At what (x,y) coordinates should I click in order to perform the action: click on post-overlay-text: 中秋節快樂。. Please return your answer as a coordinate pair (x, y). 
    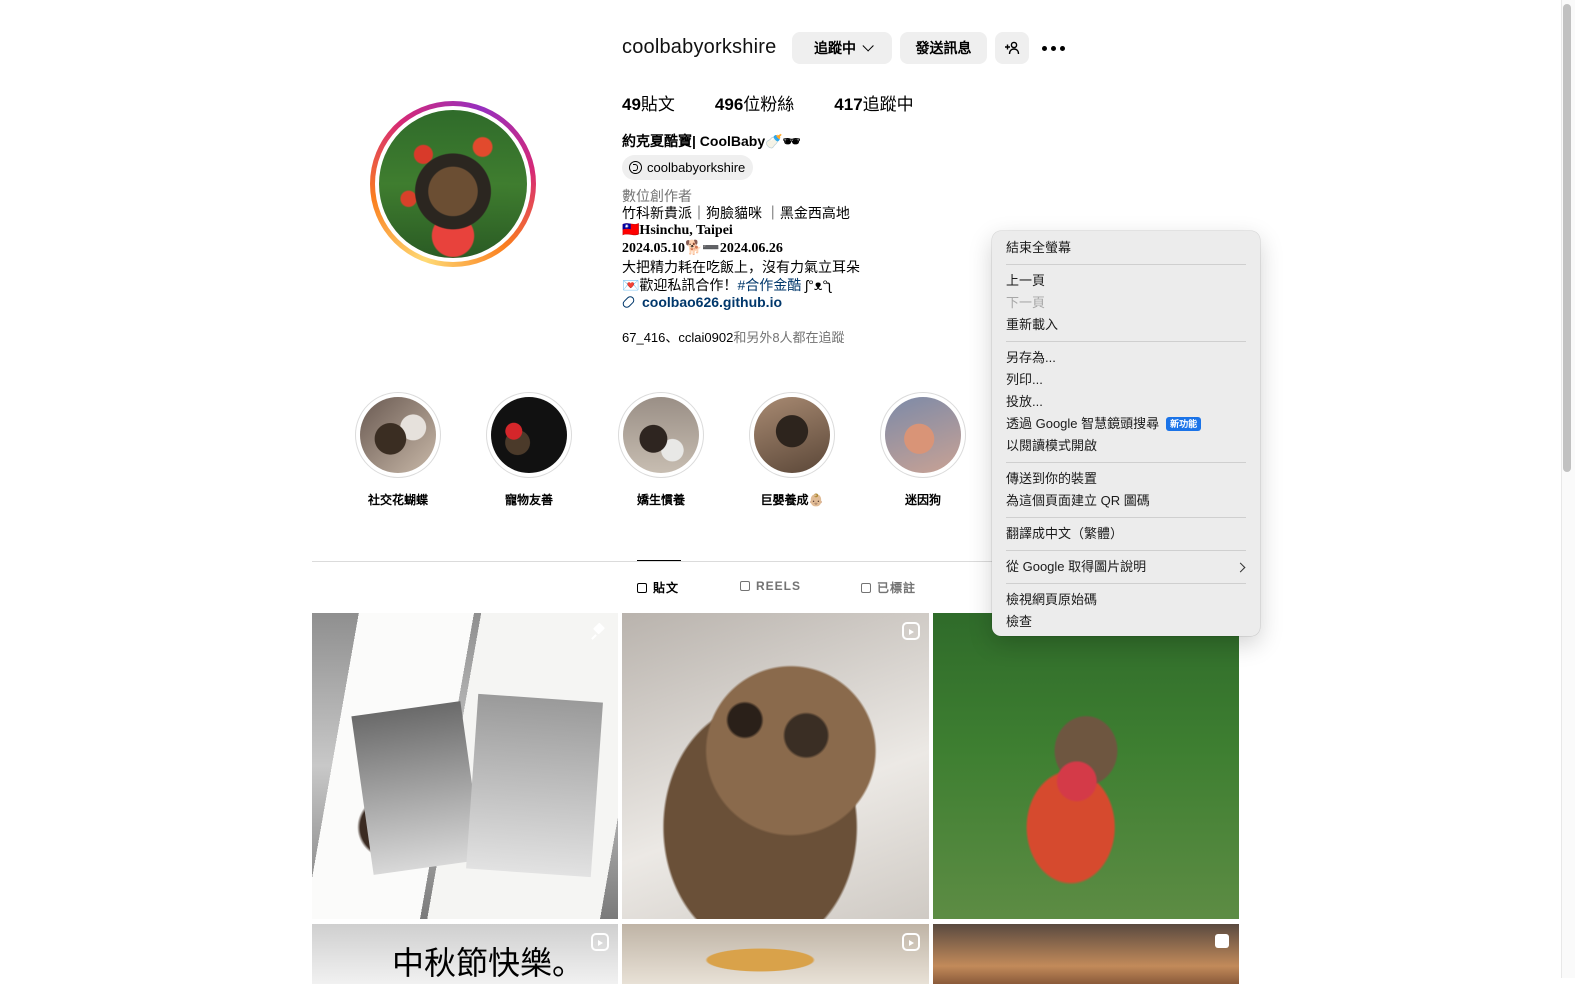
    Looking at the image, I should click on (488, 963).